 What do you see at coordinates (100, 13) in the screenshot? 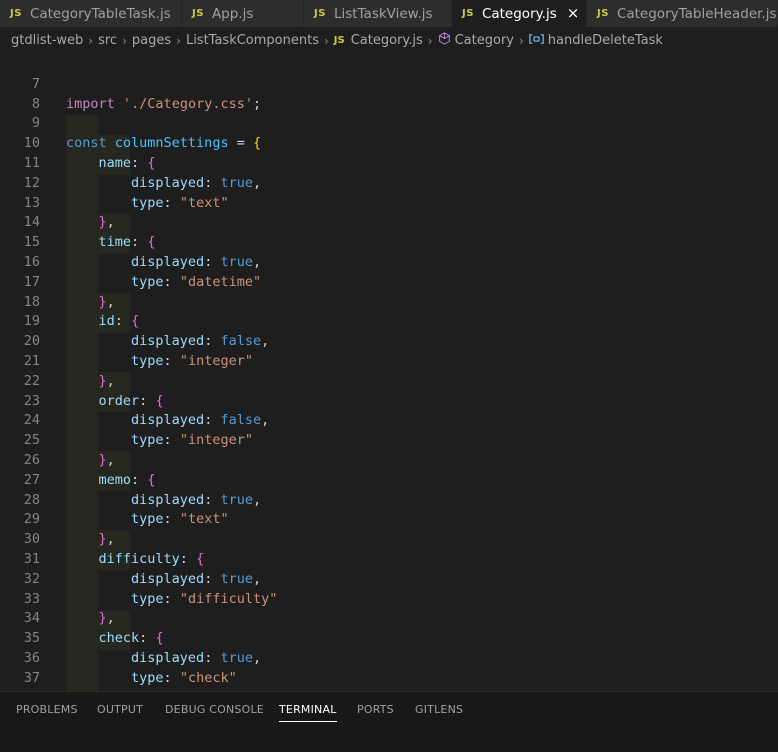
I see `tab-label: CategoryTableTask.js` at bounding box center [100, 13].